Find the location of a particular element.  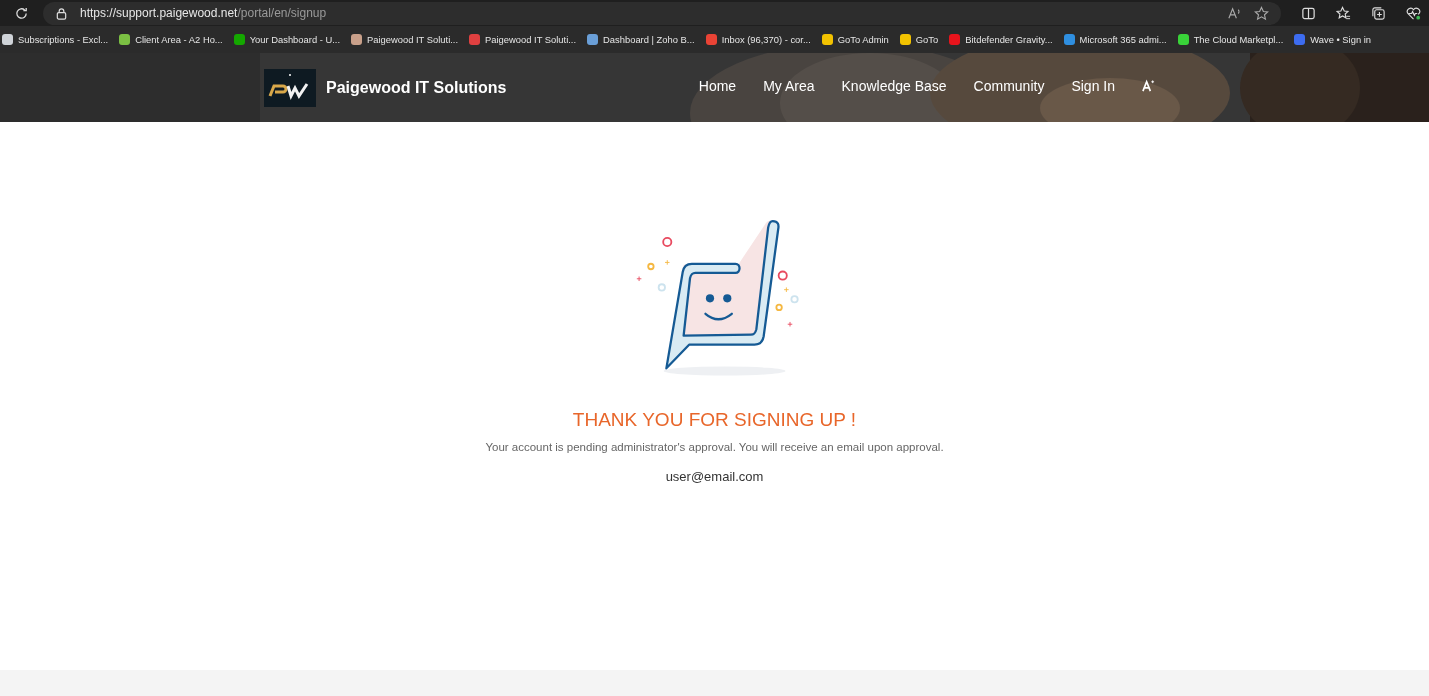

favorites-icon is located at coordinates (1343, 13).